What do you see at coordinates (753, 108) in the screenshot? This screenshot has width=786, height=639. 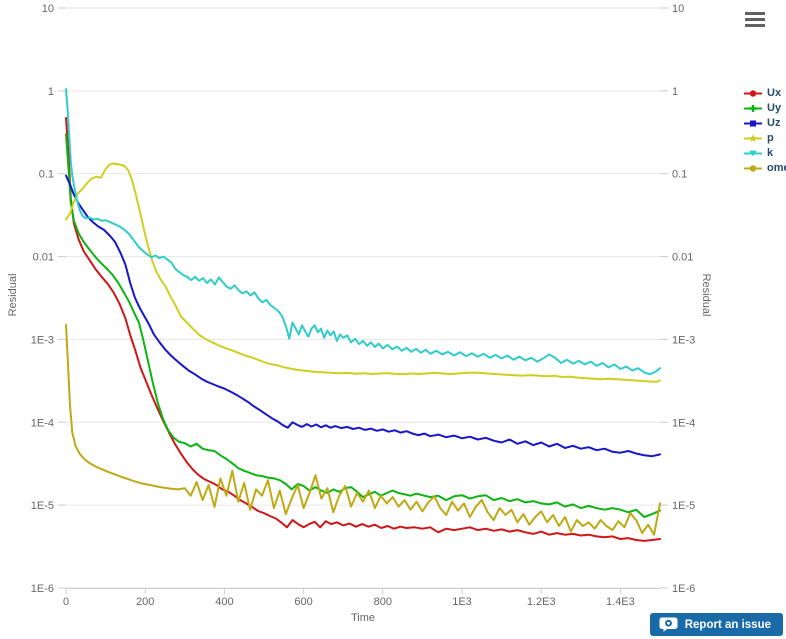 I see `legend-marker-plus-icon` at bounding box center [753, 108].